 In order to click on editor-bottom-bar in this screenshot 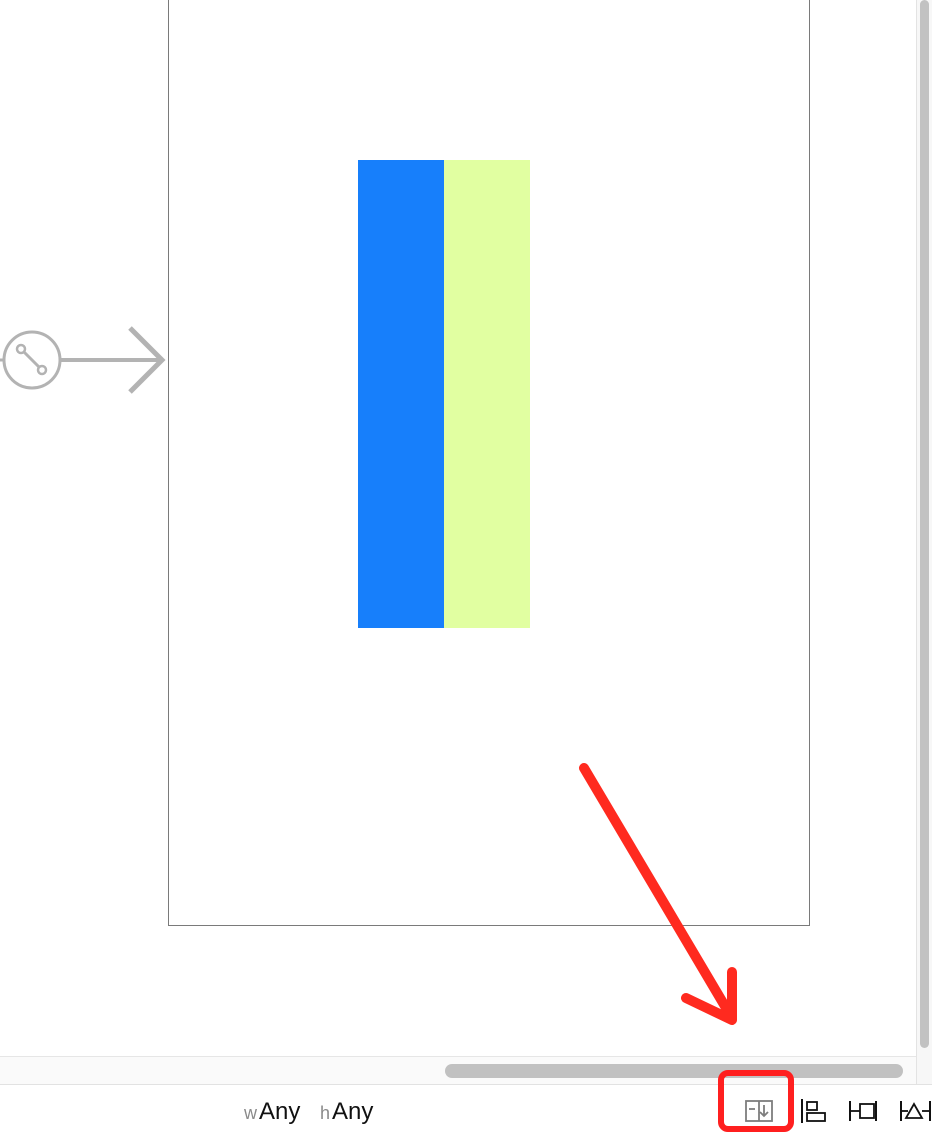, I will do `click(466, 1109)`.